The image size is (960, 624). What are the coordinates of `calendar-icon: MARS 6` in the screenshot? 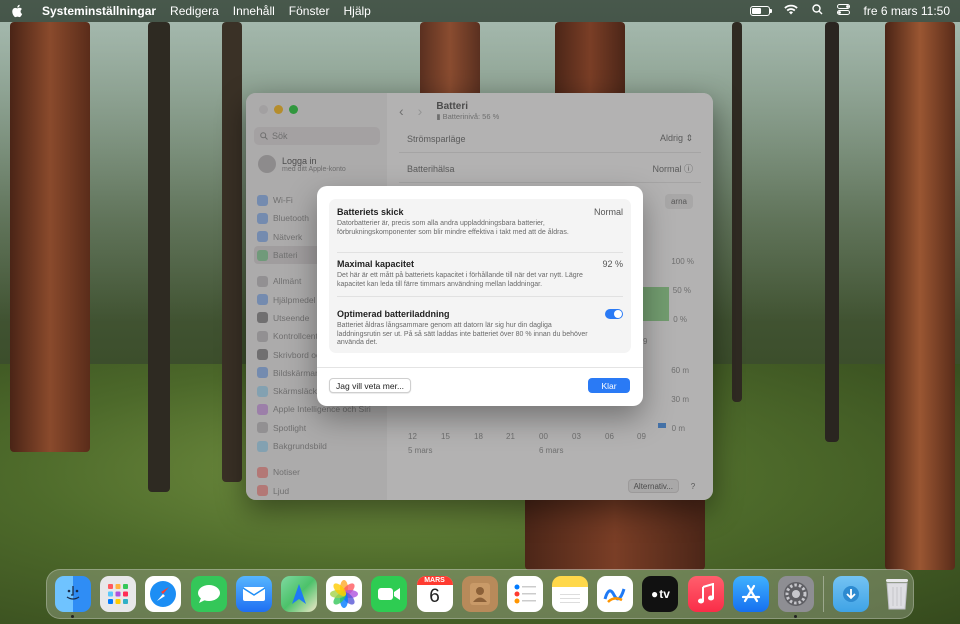 It's located at (434, 594).